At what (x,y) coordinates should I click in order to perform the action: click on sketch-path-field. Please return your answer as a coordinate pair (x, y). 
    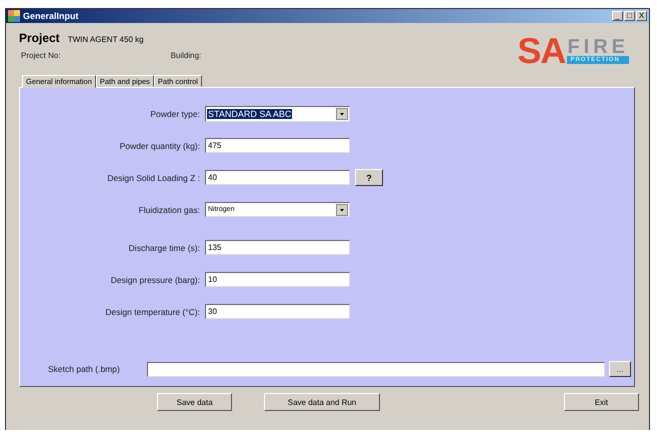
    Looking at the image, I should click on (376, 369).